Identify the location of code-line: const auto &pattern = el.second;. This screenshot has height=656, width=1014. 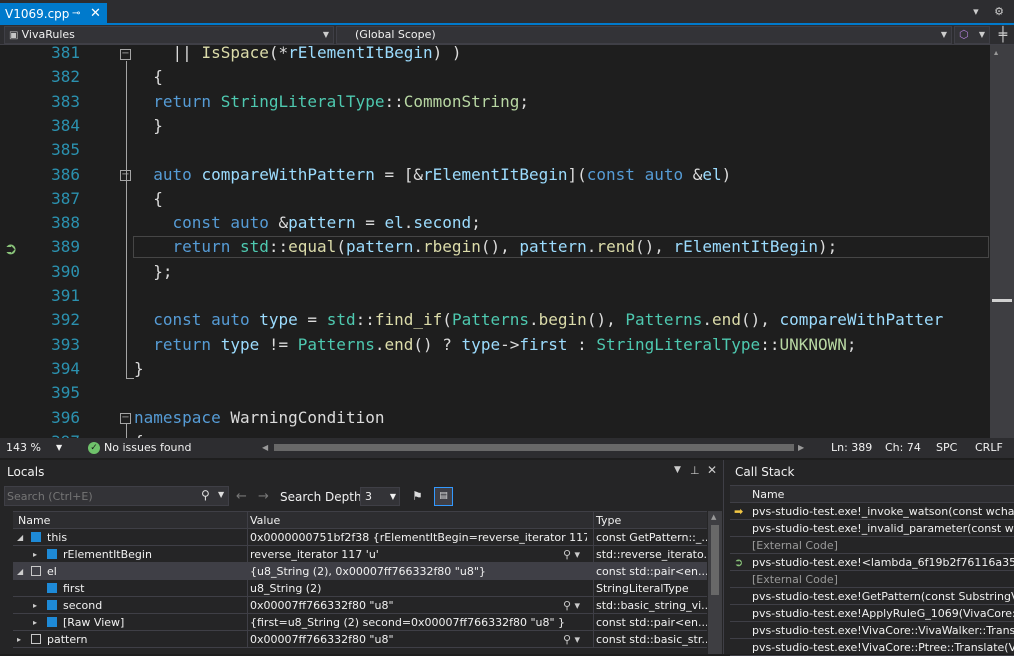
(307, 222).